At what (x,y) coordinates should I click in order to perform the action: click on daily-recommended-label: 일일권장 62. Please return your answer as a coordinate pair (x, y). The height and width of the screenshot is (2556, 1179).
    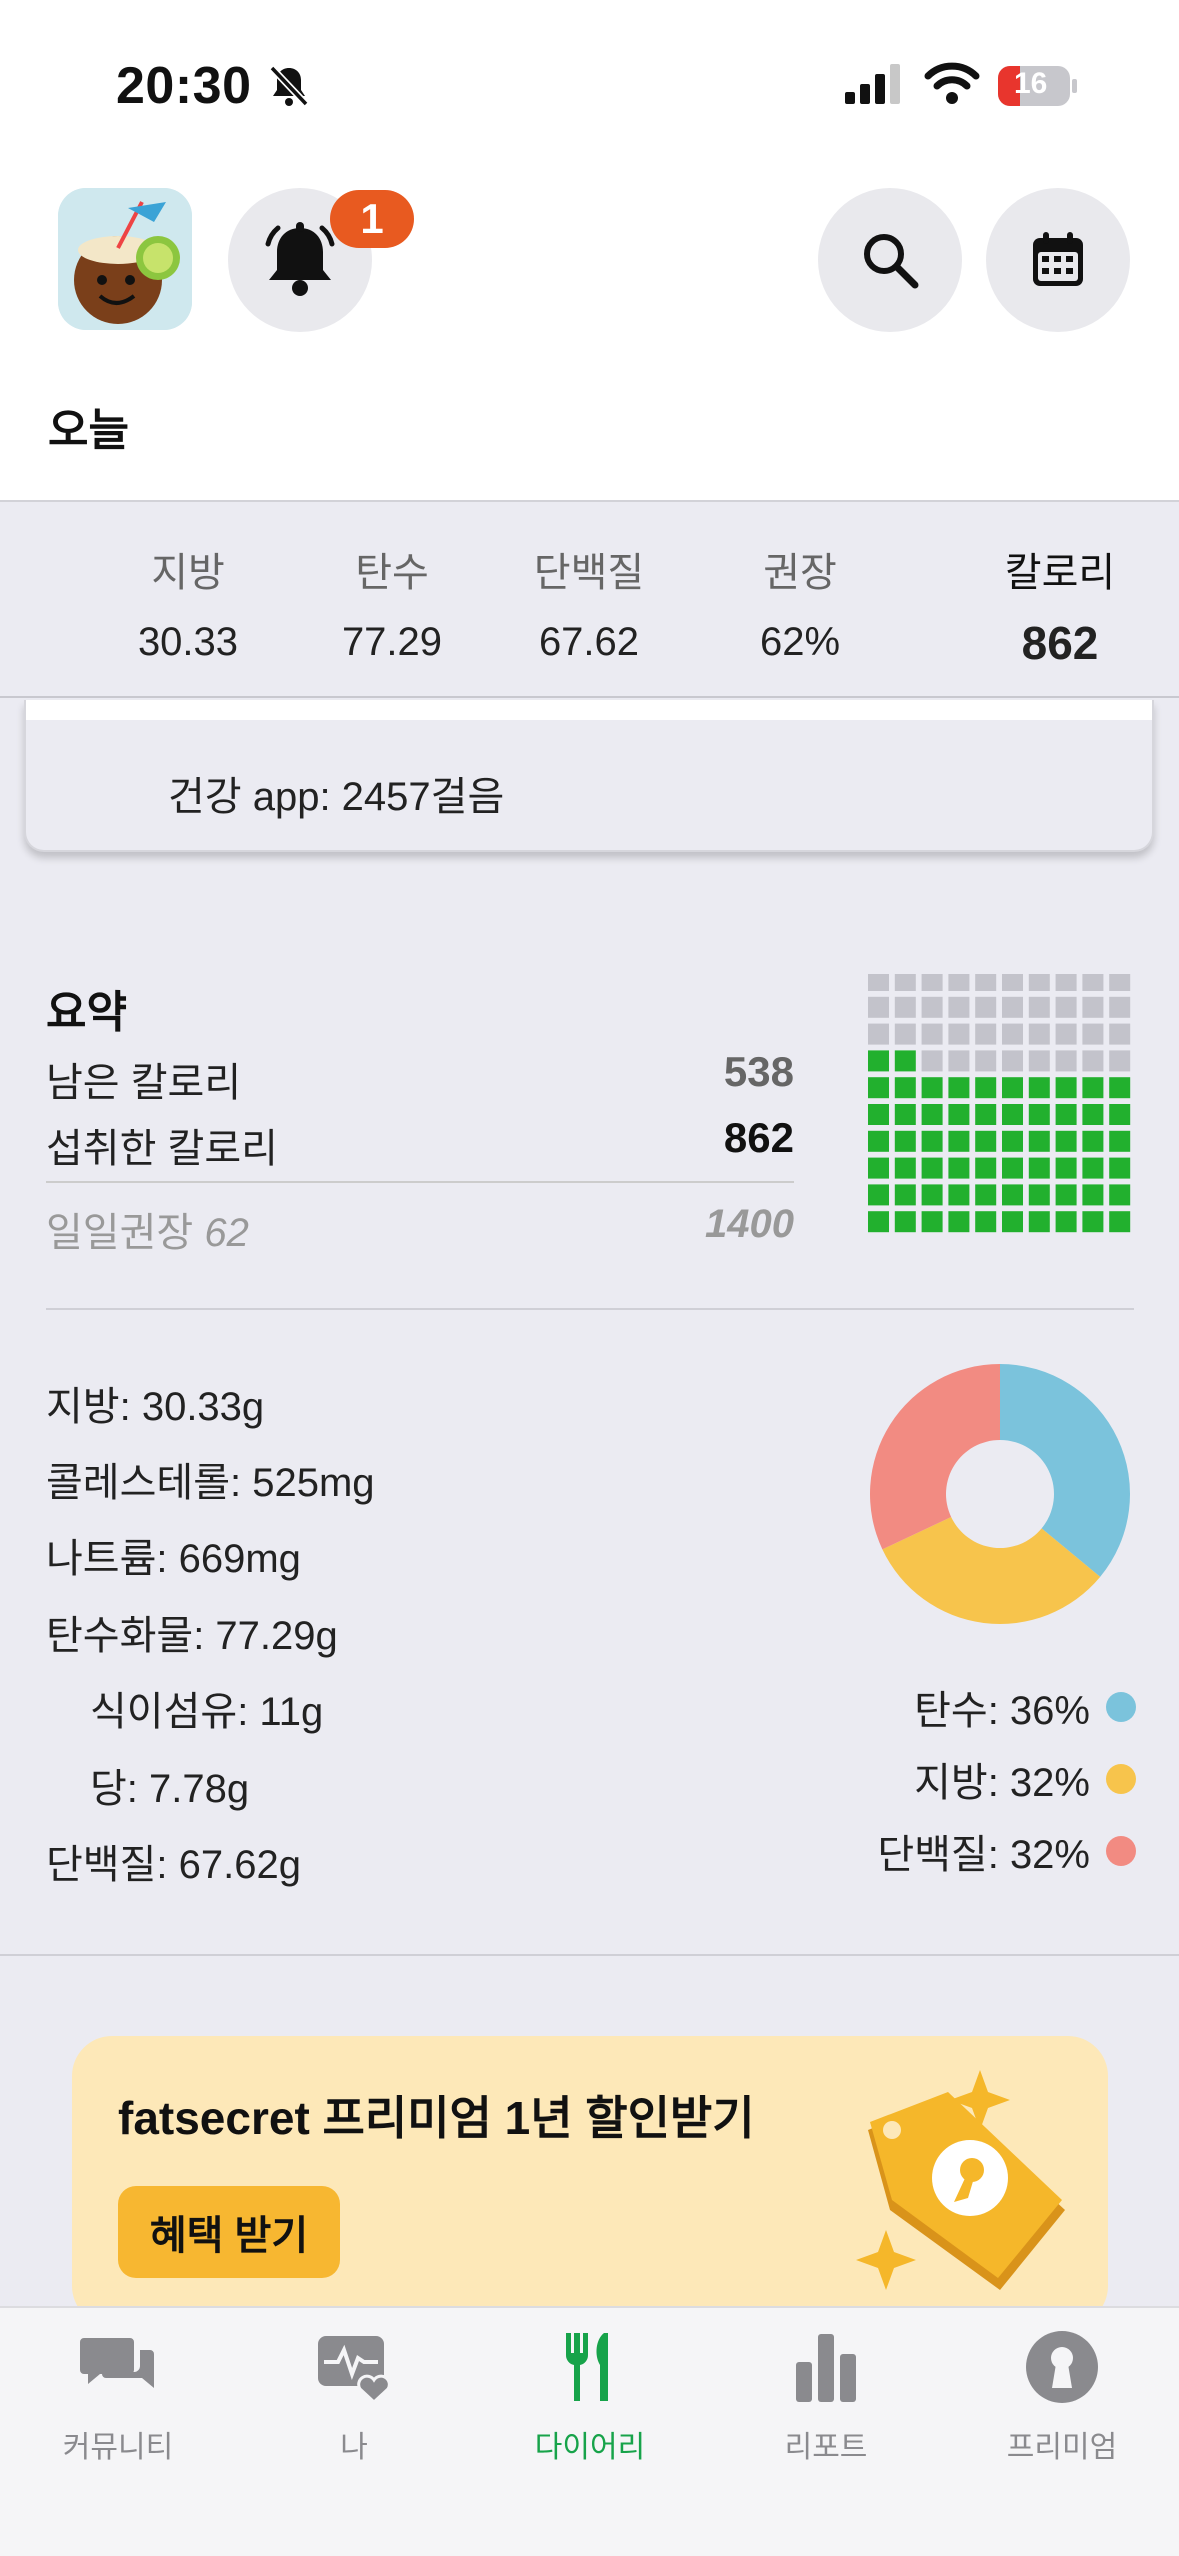
    Looking at the image, I should click on (147, 1229).